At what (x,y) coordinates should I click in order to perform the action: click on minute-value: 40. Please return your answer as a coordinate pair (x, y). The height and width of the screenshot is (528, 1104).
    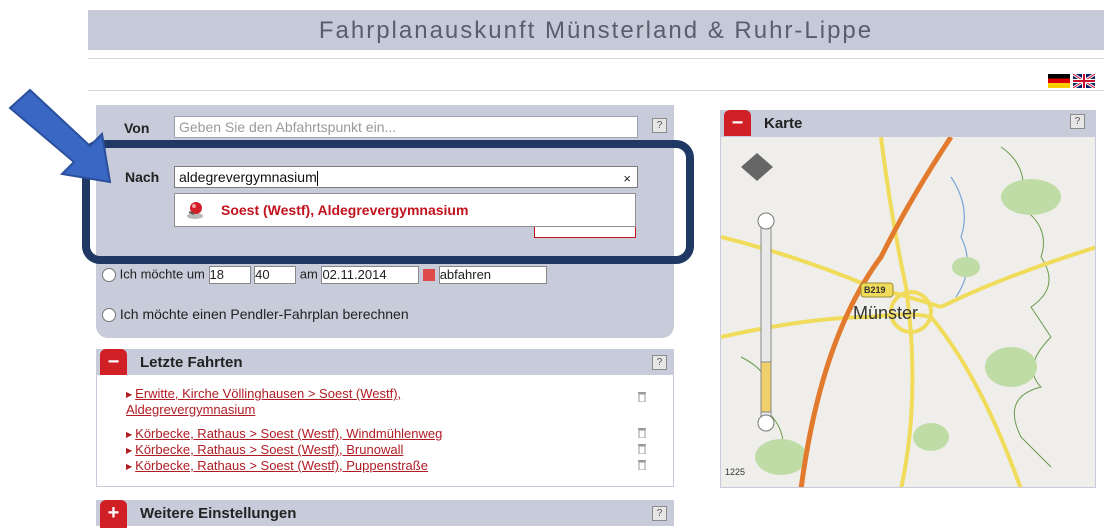
    Looking at the image, I should click on (262, 274).